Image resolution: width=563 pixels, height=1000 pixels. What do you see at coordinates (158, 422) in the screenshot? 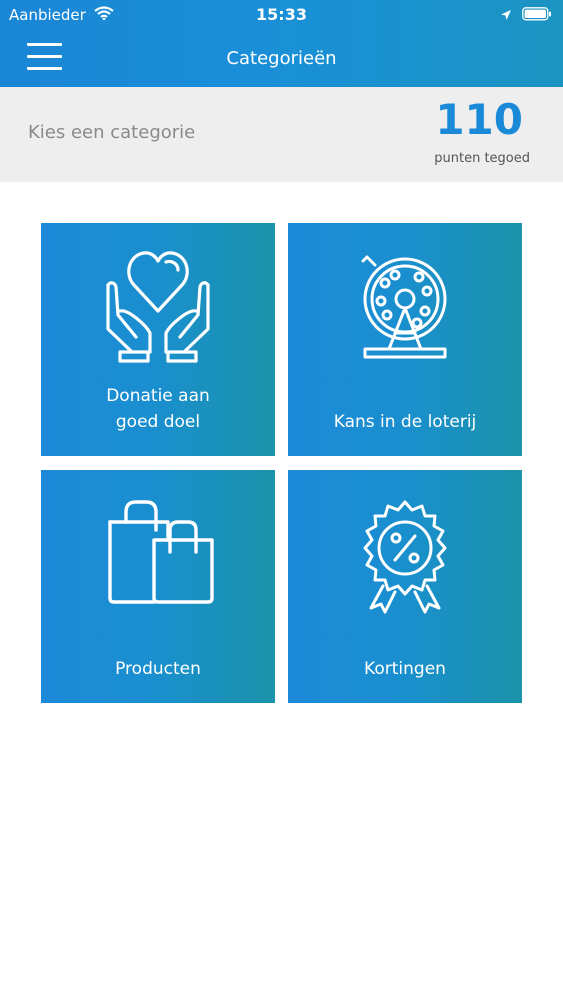
I see `category-label-line: goed doel` at bounding box center [158, 422].